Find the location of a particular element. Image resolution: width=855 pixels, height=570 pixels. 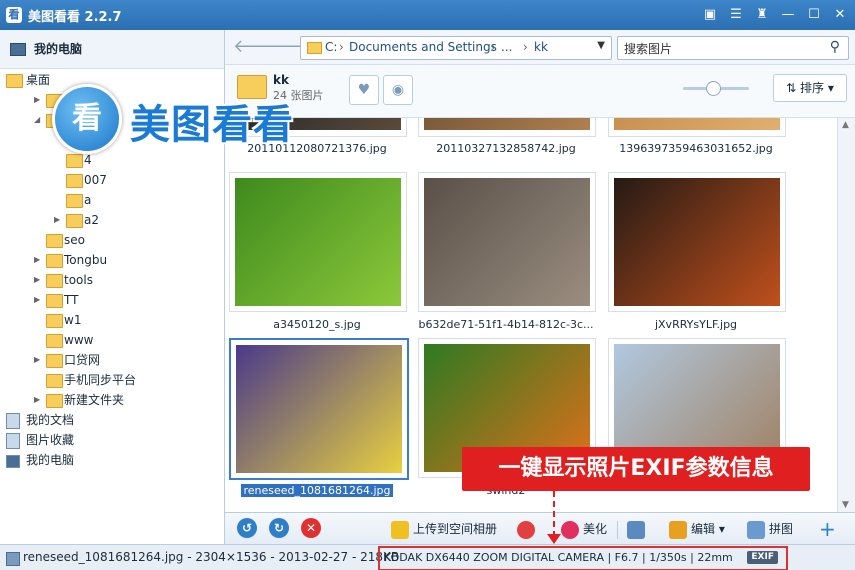

sort-label: 排序 is located at coordinates (812, 88).